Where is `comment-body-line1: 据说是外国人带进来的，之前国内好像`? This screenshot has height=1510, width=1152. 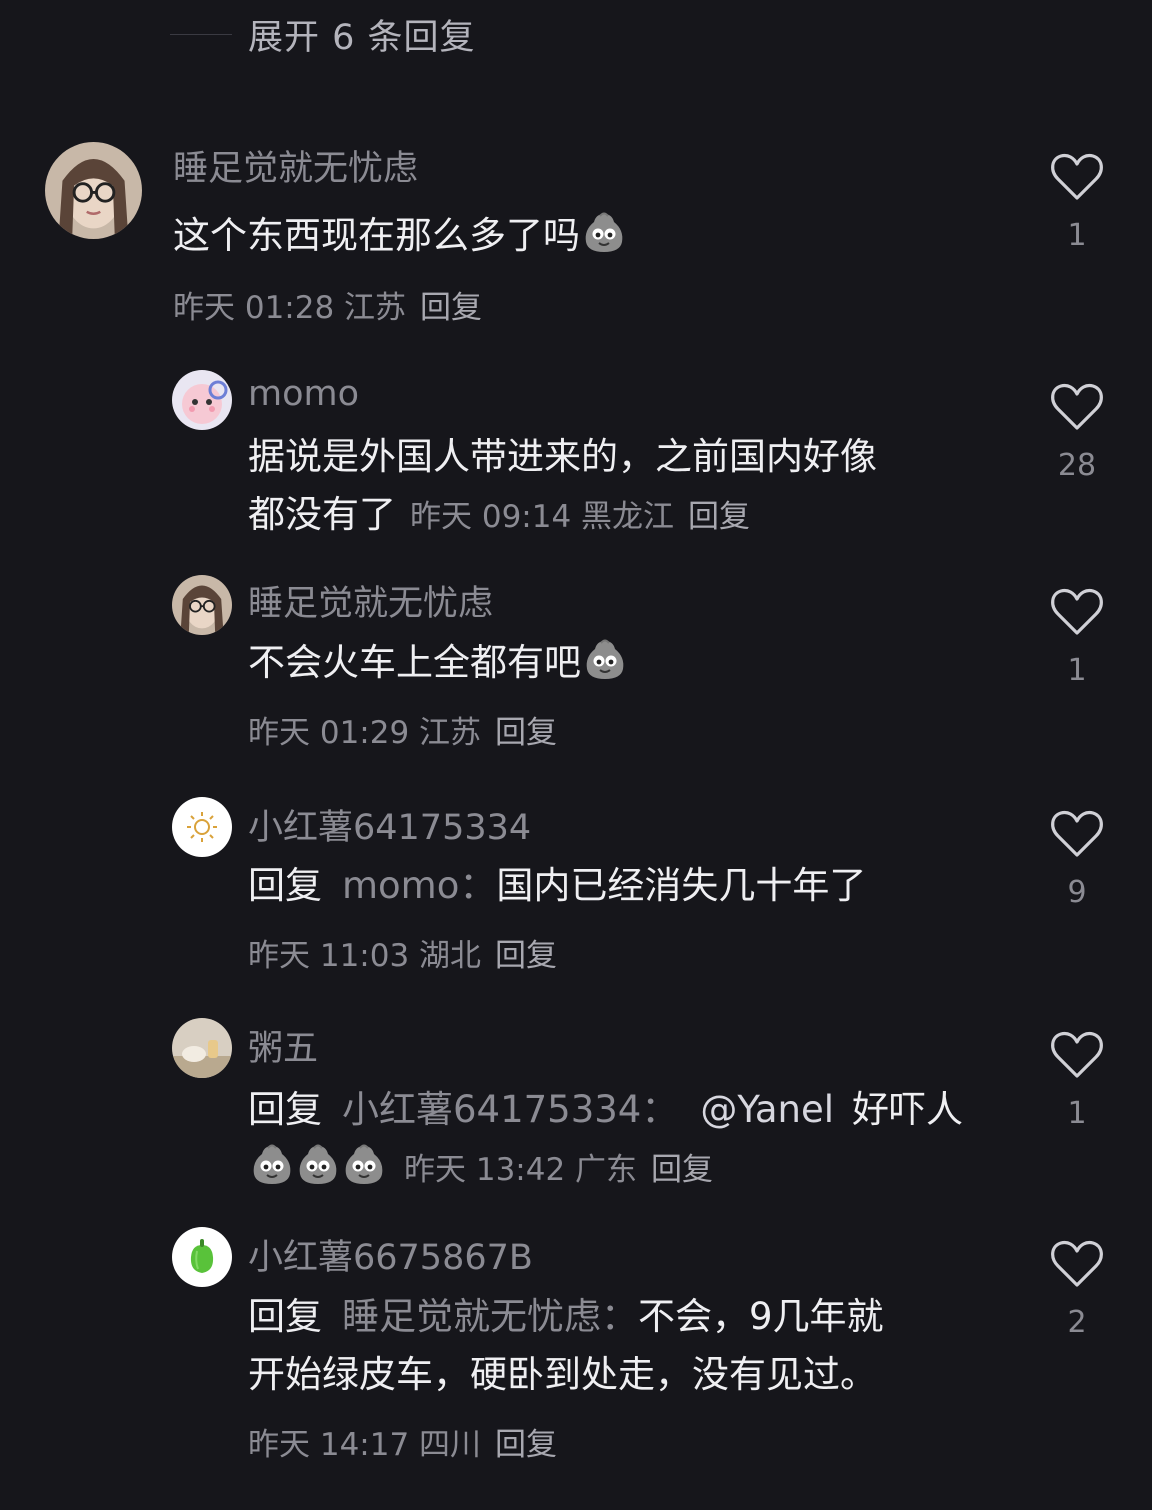 comment-body-line1: 据说是外国人带进来的，之前国内好像 is located at coordinates (562, 456).